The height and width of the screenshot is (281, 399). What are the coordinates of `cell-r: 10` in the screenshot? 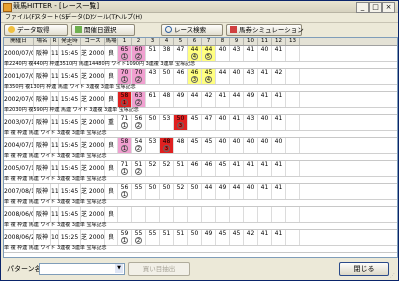 It's located at (55, 237).